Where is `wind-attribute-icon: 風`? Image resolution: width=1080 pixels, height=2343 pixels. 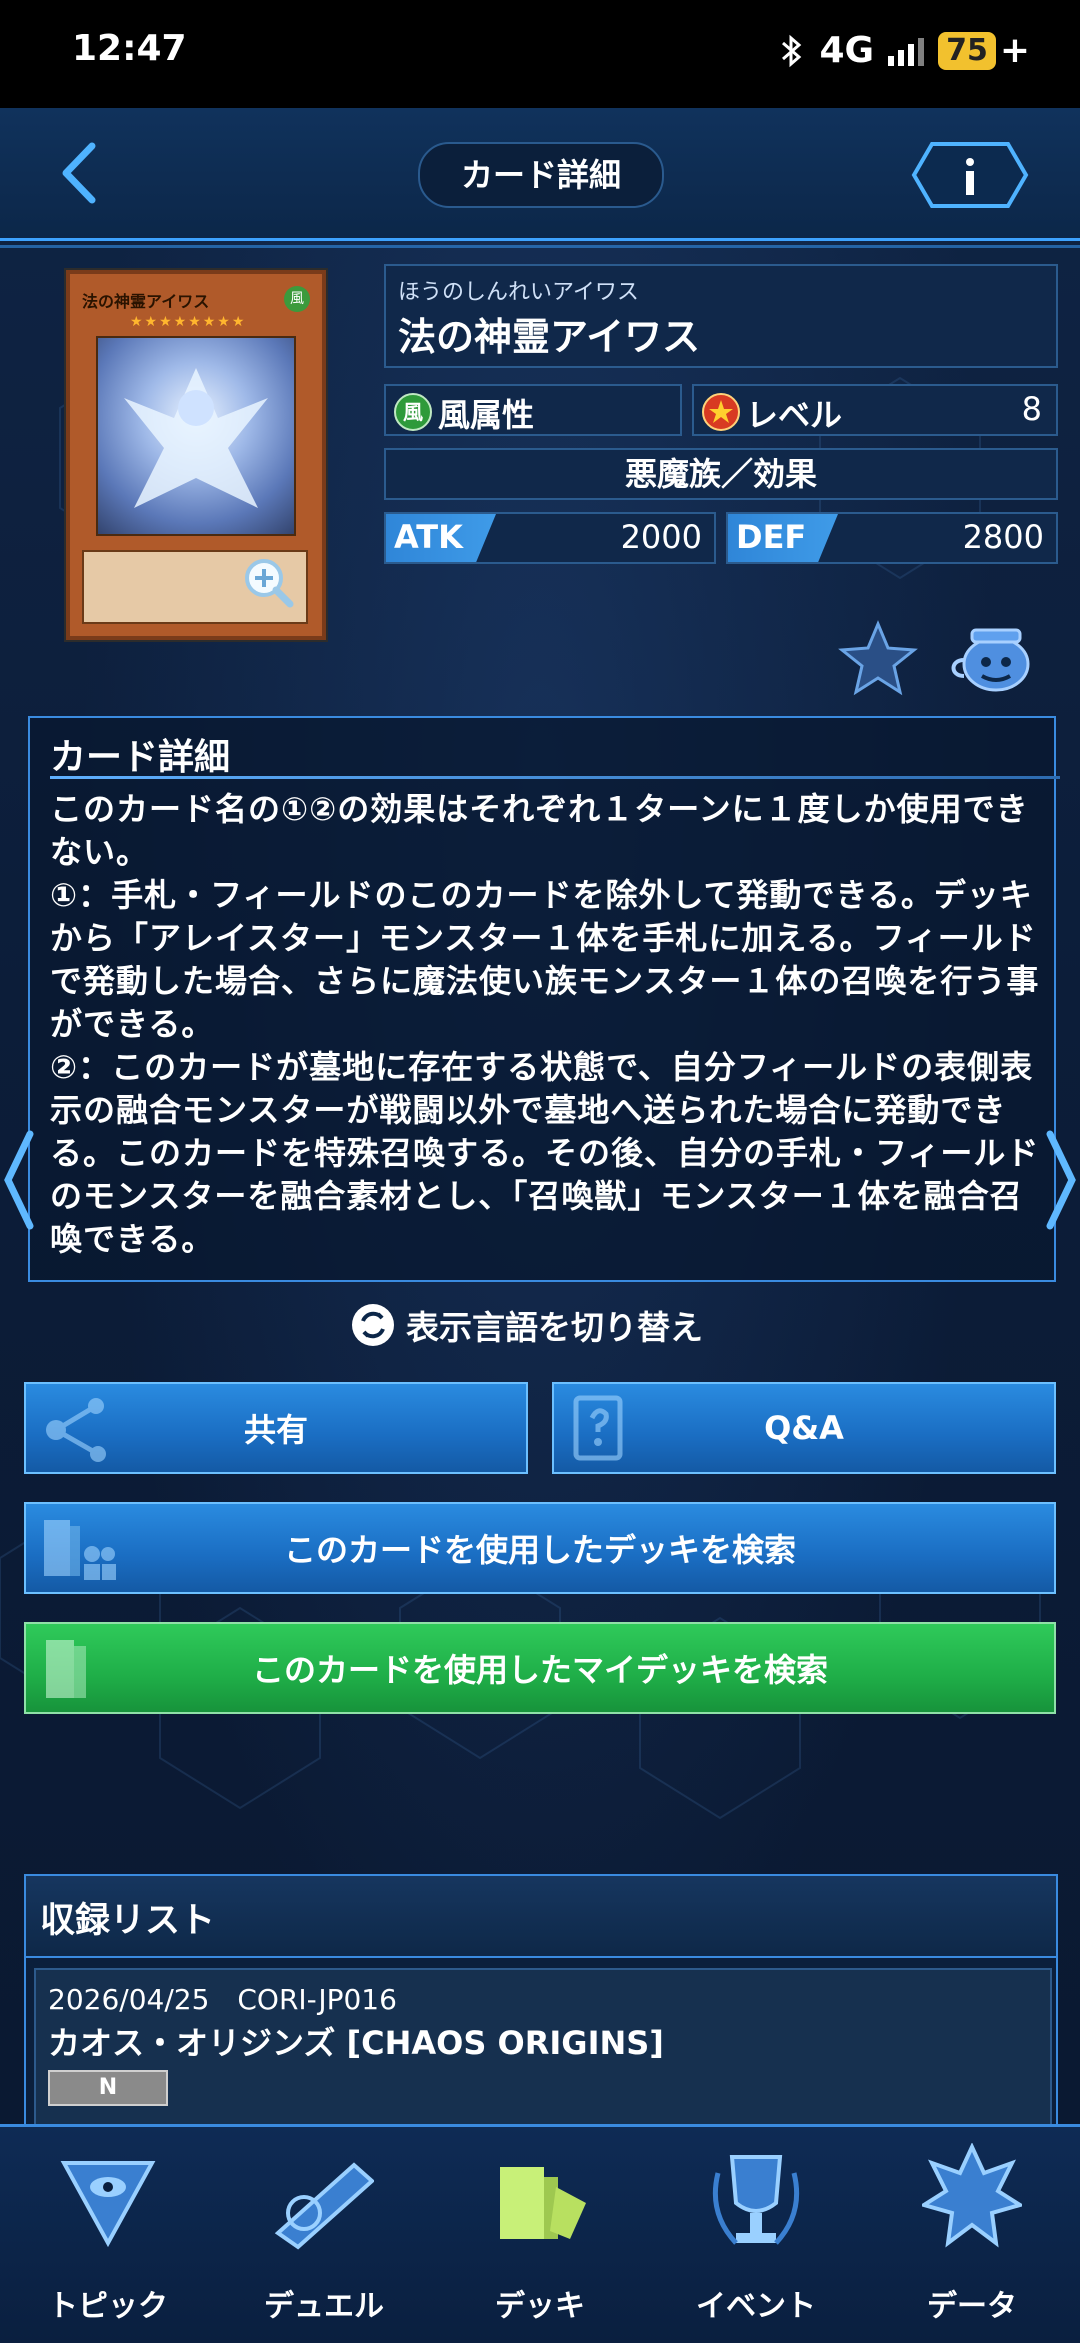
wind-attribute-icon: 風 is located at coordinates (413, 412).